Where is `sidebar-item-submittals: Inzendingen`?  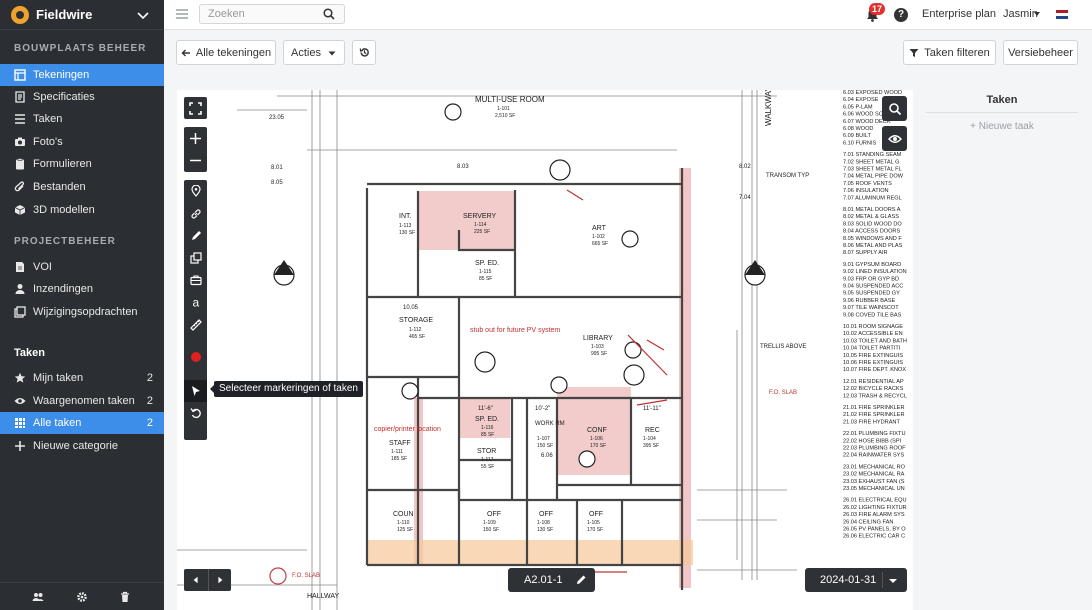 sidebar-item-submittals: Inzendingen is located at coordinates (82, 289).